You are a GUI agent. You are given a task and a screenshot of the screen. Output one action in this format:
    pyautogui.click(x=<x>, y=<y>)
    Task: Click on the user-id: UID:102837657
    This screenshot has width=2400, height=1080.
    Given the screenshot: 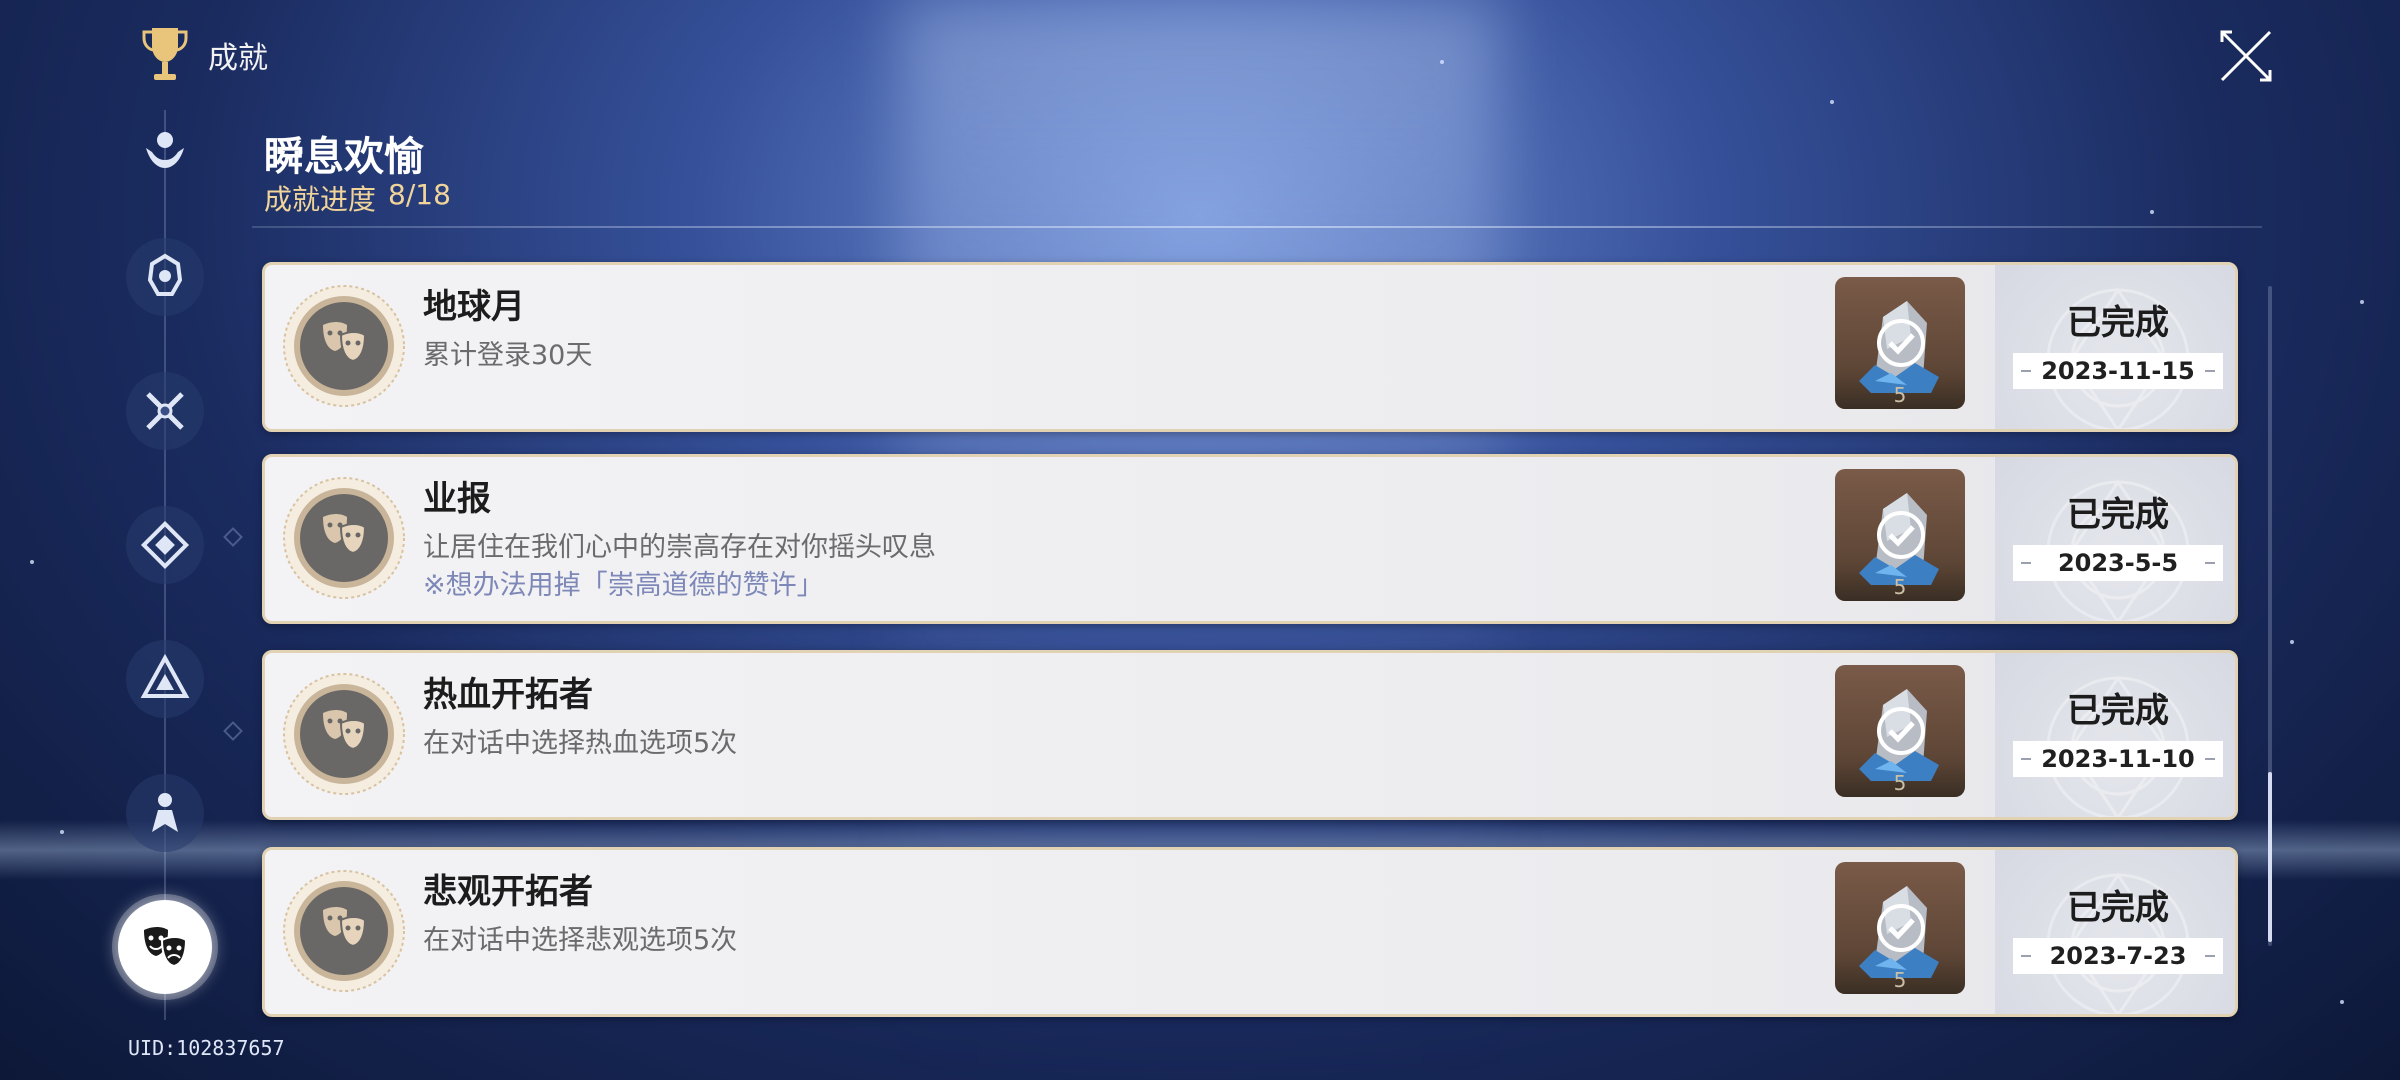 What is the action you would take?
    pyautogui.click(x=206, y=1048)
    